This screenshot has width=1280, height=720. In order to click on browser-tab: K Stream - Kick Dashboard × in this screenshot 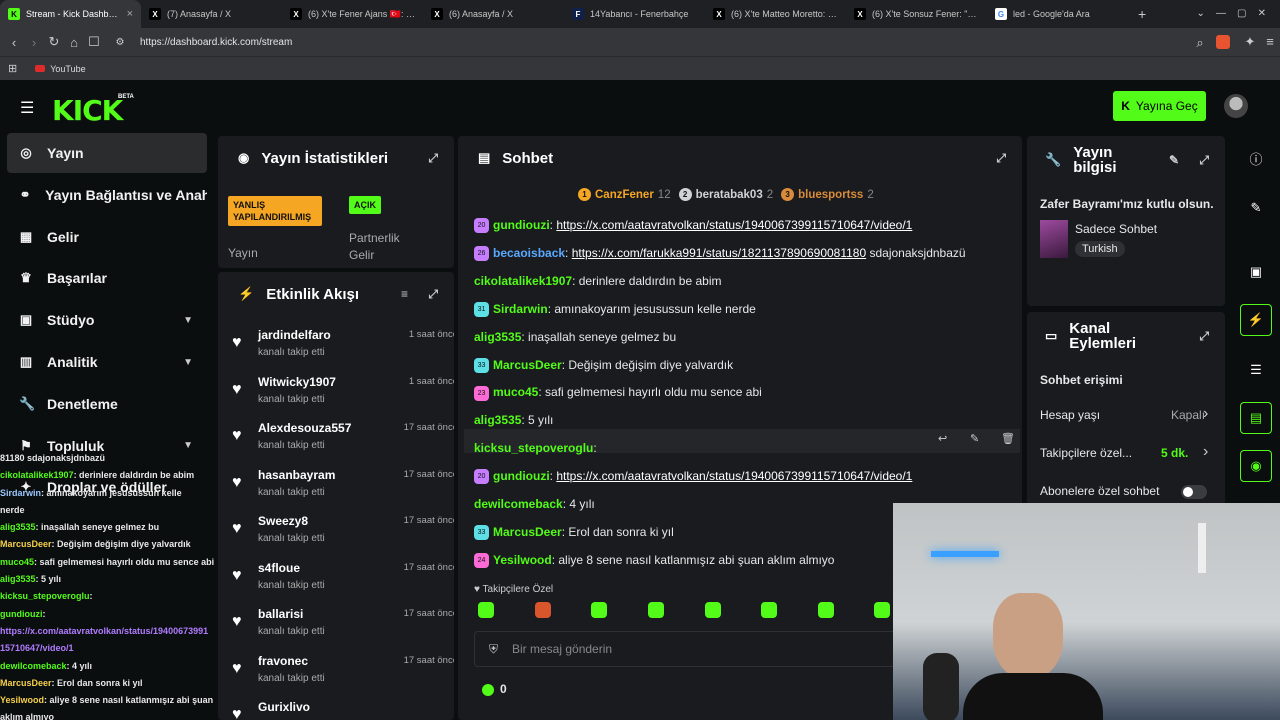, I will do `click(70, 14)`.